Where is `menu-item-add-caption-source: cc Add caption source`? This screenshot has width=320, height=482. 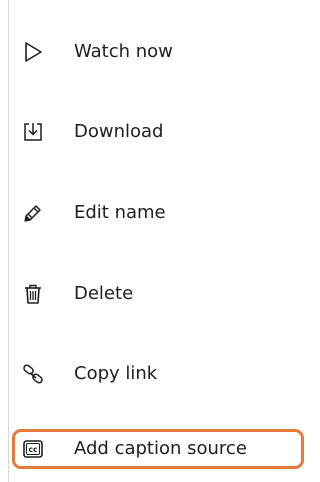
menu-item-add-caption-source: cc Add caption source is located at coordinates (158, 449).